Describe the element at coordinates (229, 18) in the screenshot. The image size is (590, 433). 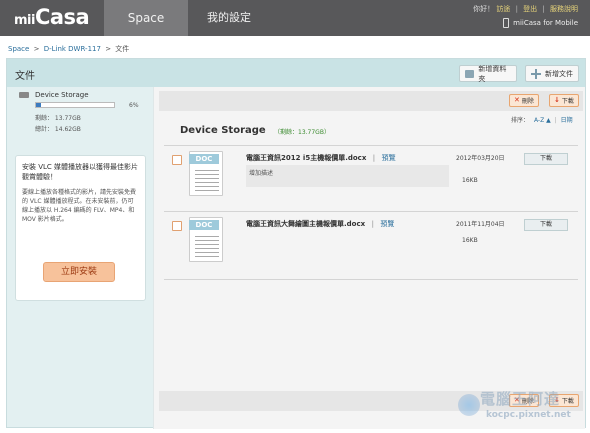
I see `tab-my-settings: 我的設定` at that location.